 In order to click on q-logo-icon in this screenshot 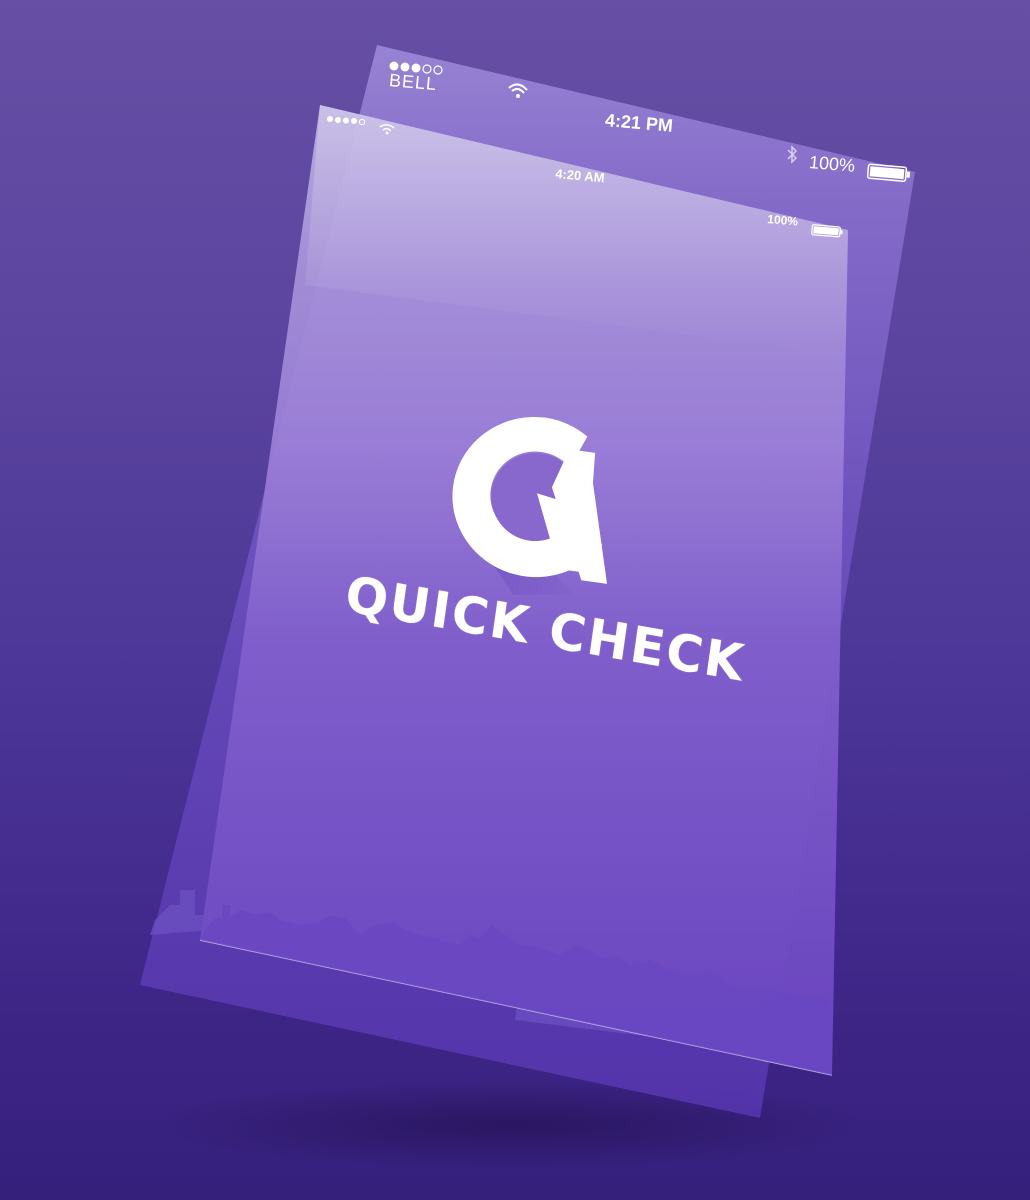, I will do `click(530, 506)`.